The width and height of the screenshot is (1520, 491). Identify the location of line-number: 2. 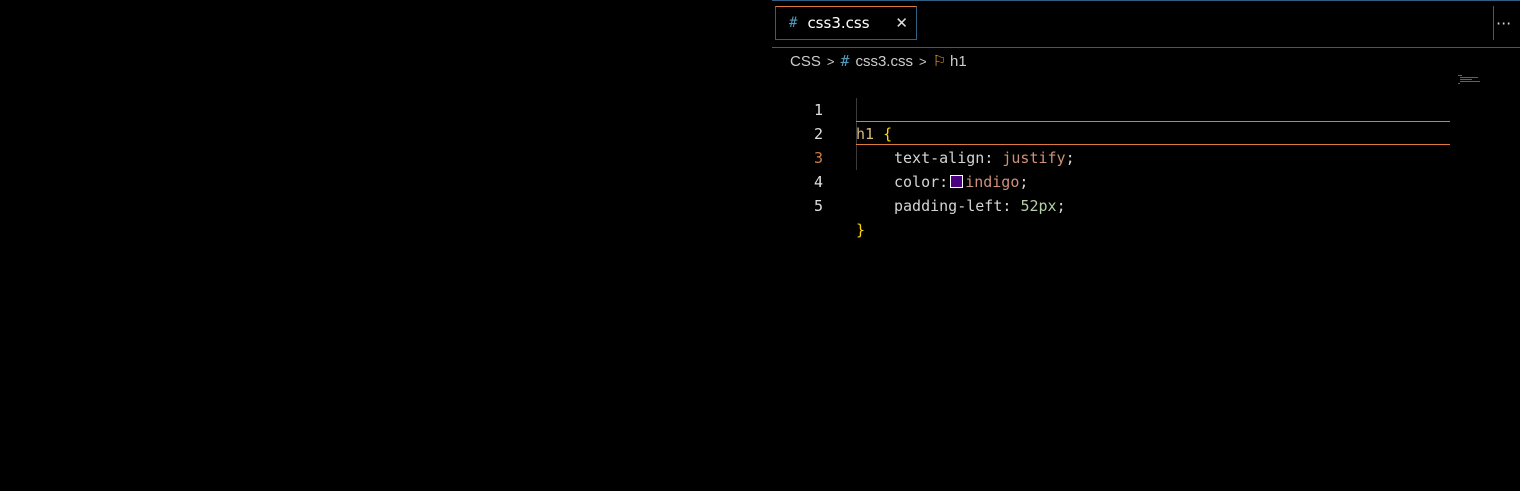
(818, 134).